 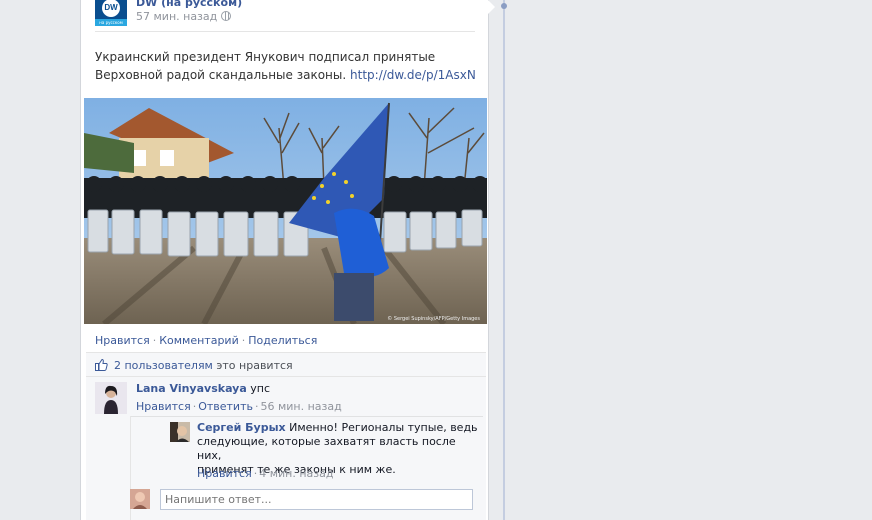 What do you see at coordinates (140, 499) in the screenshot?
I see `current-user-avatar` at bounding box center [140, 499].